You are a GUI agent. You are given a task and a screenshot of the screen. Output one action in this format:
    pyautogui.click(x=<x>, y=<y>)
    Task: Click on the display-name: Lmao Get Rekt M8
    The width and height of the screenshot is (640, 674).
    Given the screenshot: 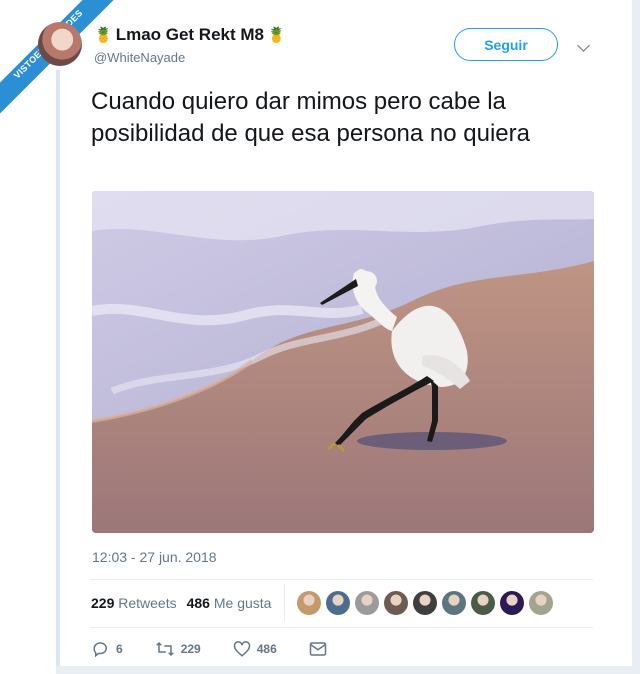 What is the action you would take?
    pyautogui.click(x=190, y=35)
    